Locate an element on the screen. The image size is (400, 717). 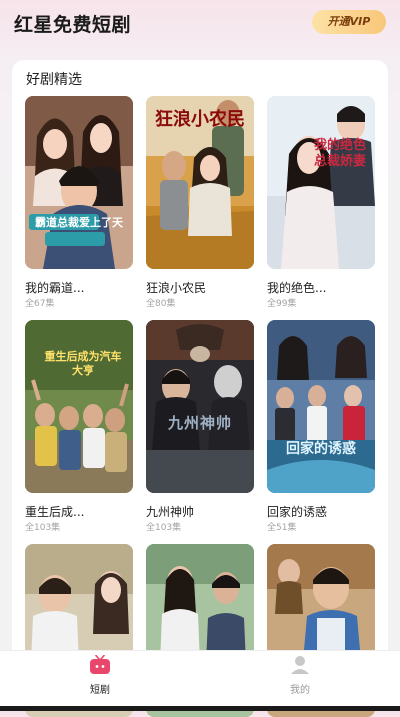
drama-item: 我的绝色总裁娇妻 我的绝色... 全99集 is located at coordinates (321, 202).